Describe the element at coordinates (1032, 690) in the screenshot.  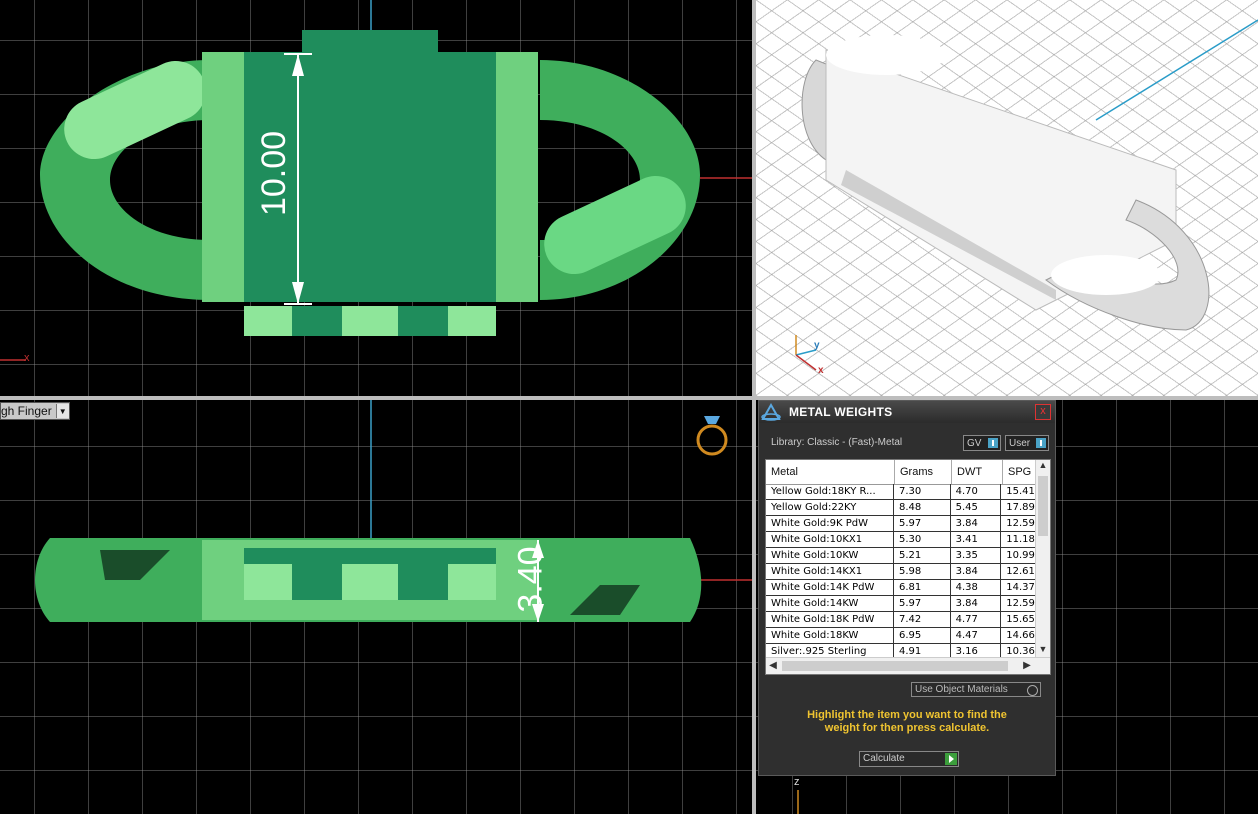
I see `radio-icon` at that location.